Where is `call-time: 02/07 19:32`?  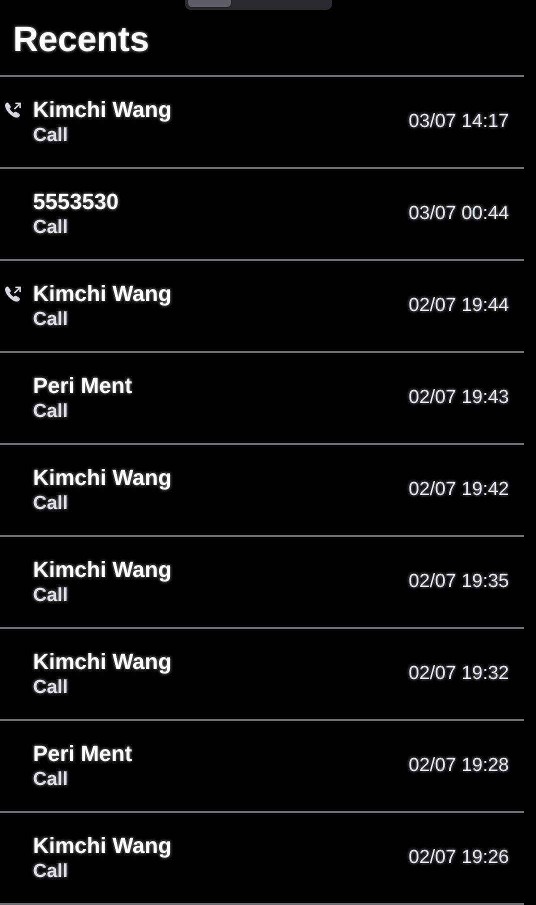 call-time: 02/07 19:32 is located at coordinates (458, 674).